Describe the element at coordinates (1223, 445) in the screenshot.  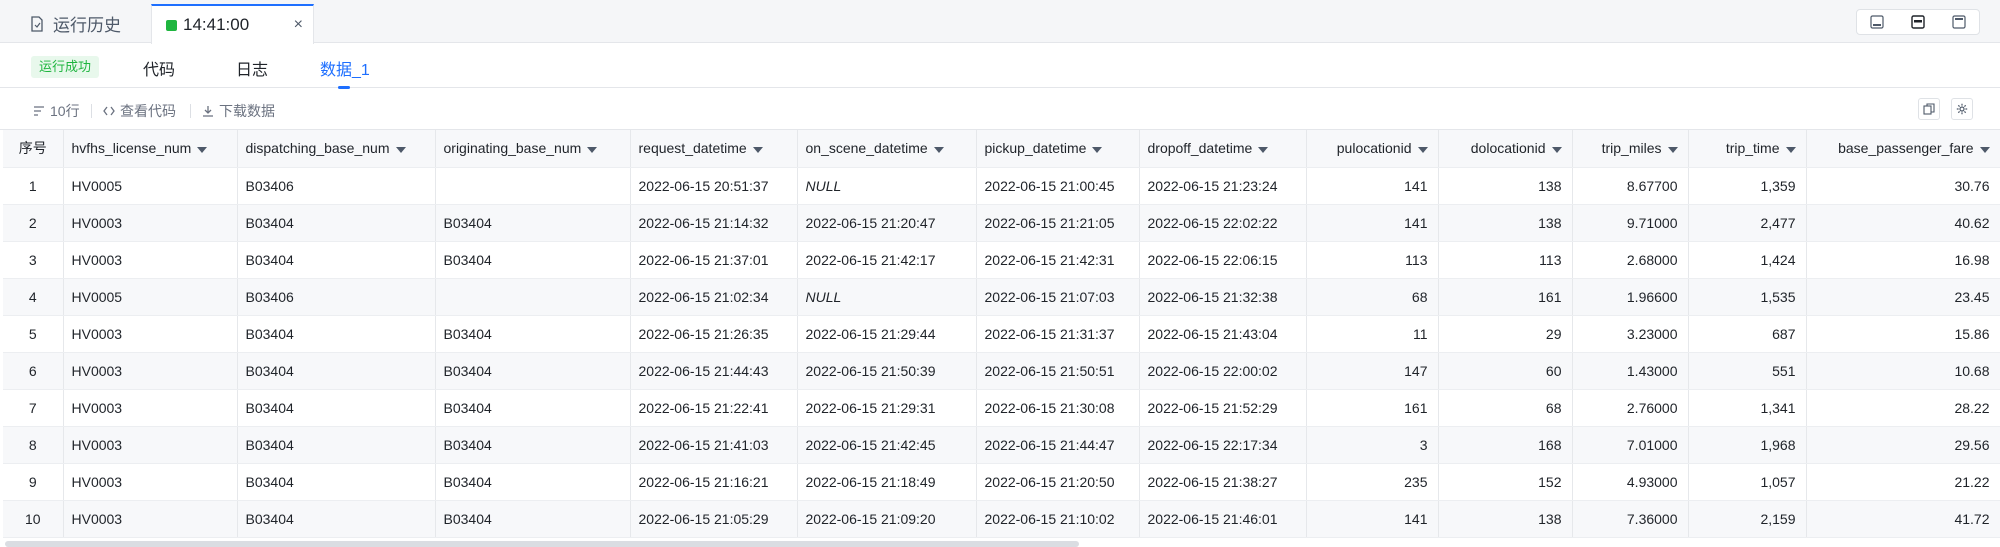
I see `table-cell-dropoff-datetime: 2022-06-15 22:17:34` at that location.